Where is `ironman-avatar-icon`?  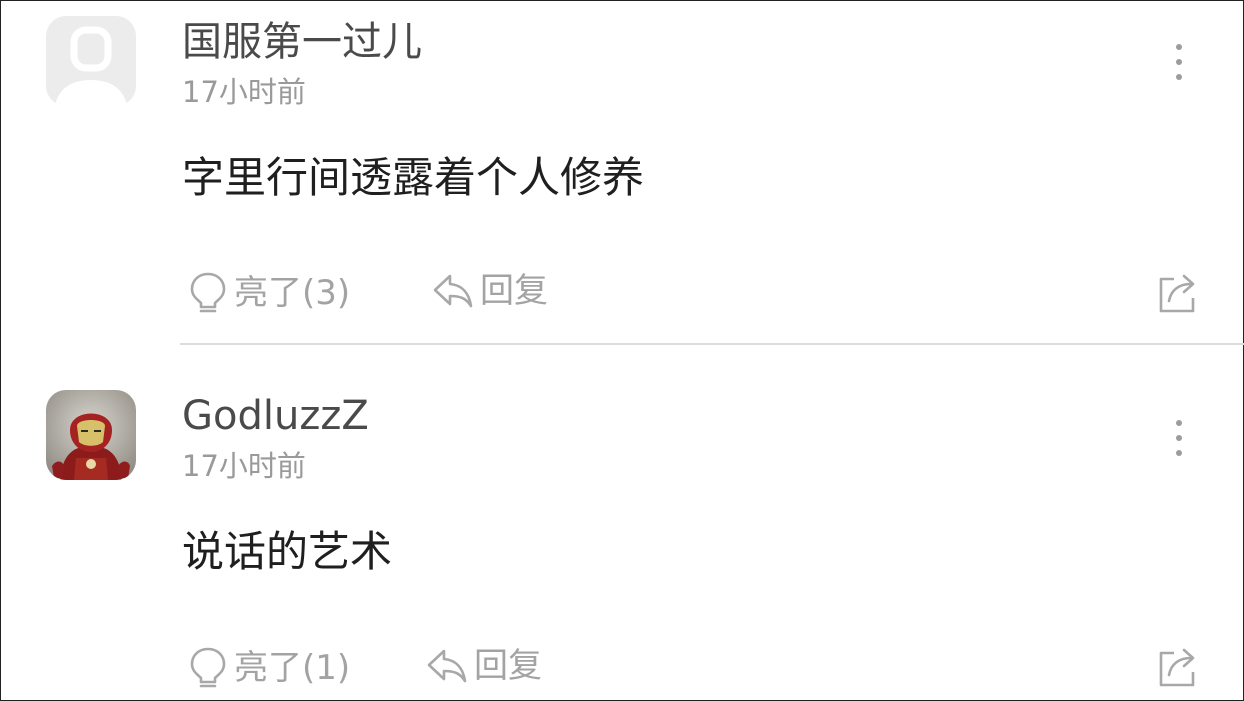
ironman-avatar-icon is located at coordinates (91, 435).